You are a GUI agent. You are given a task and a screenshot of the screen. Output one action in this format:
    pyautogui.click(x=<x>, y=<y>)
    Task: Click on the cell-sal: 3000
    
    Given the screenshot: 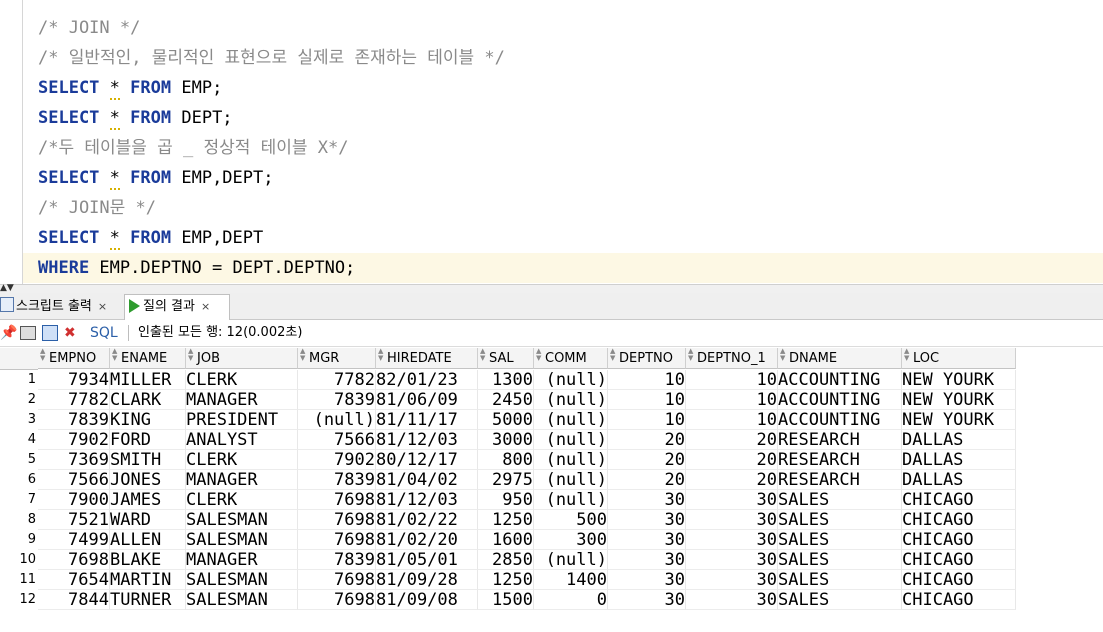 What is the action you would take?
    pyautogui.click(x=506, y=440)
    